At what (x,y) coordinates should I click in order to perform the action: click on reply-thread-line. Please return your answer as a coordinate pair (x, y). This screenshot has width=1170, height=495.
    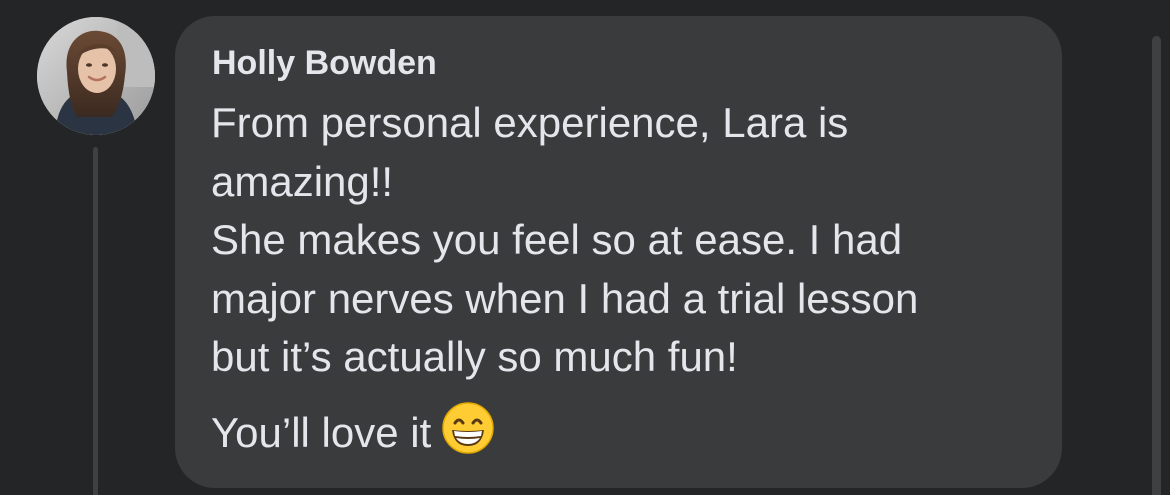
    Looking at the image, I should click on (95, 321).